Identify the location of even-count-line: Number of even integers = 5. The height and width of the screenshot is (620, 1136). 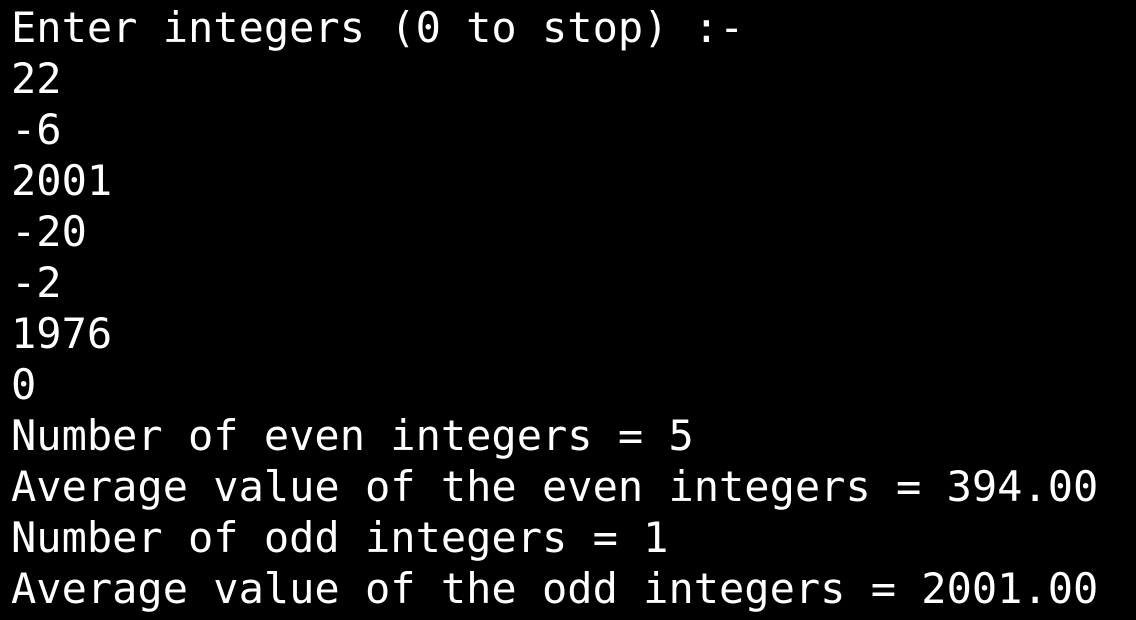
(352, 435).